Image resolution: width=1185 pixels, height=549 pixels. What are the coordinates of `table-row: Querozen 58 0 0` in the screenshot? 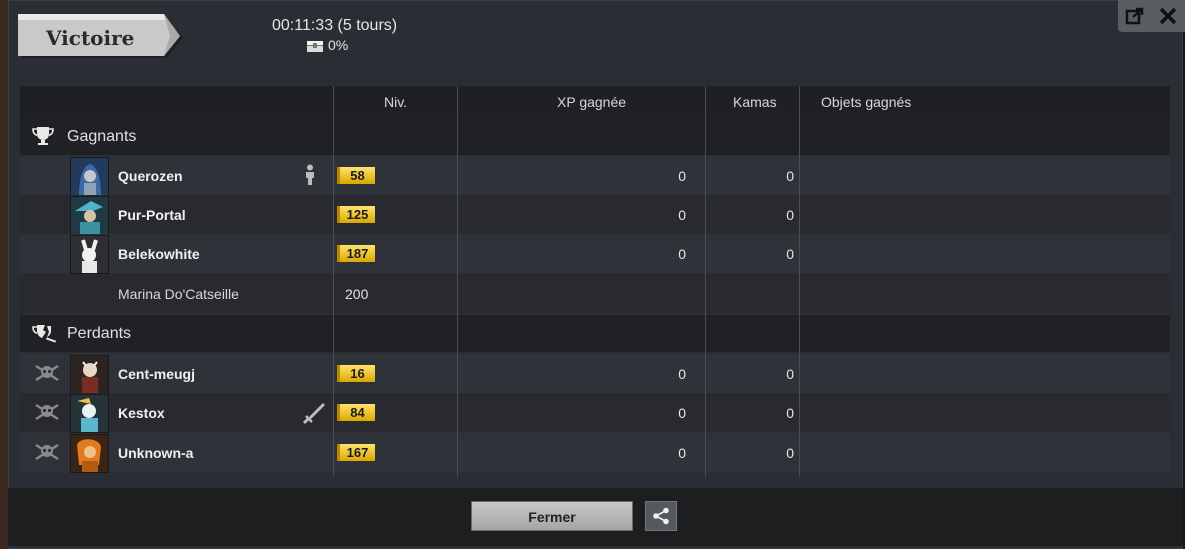 It's located at (595, 176).